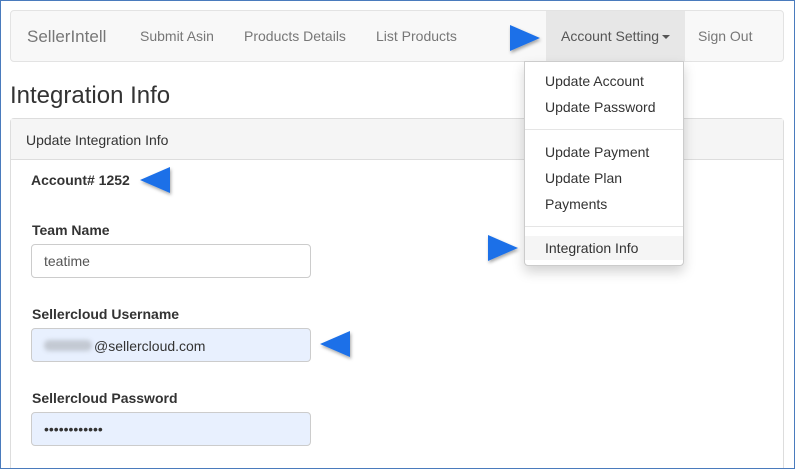 The image size is (795, 469). I want to click on panel-heading-title: Update Integration Info, so click(97, 140).